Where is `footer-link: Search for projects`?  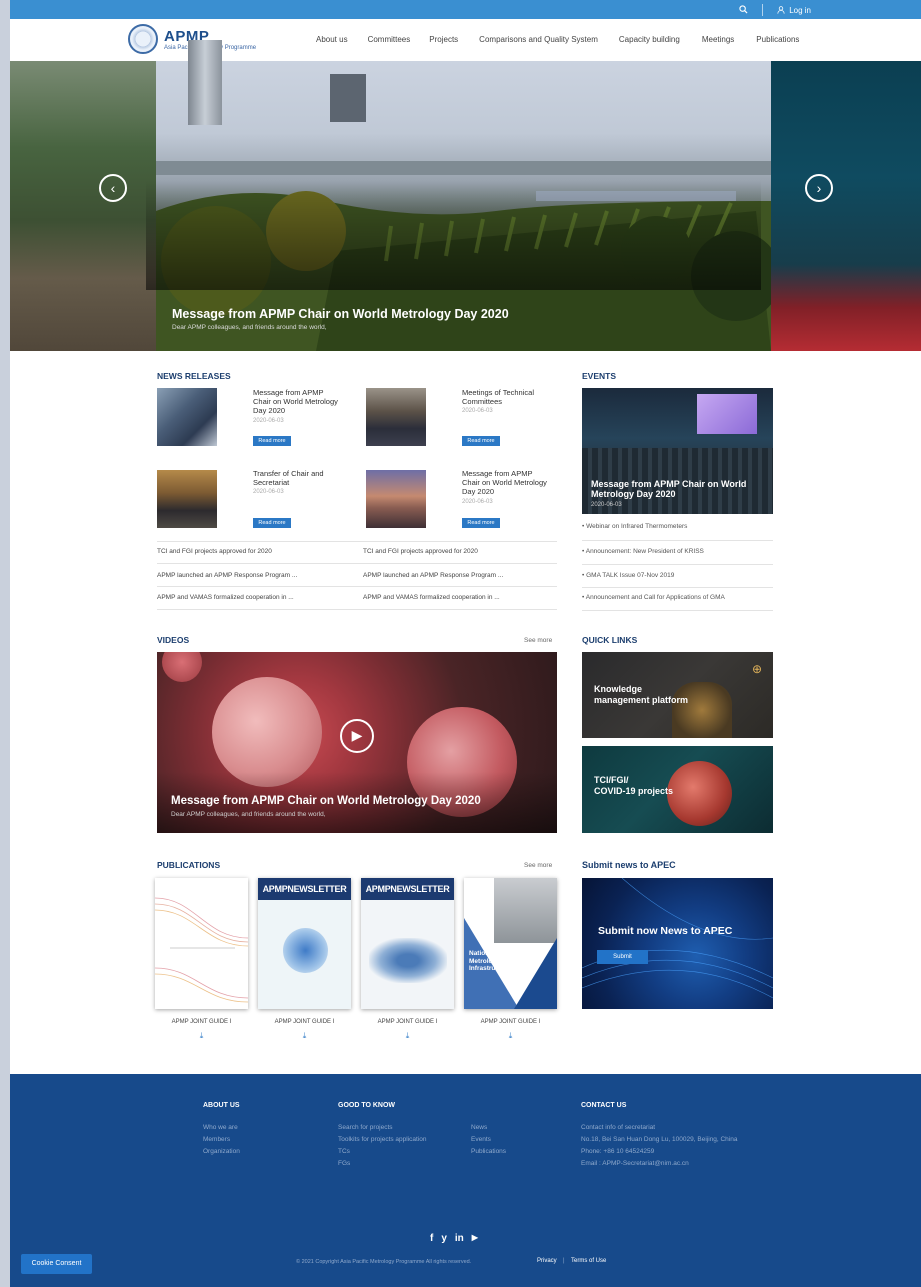 footer-link: Search for projects is located at coordinates (365, 1127).